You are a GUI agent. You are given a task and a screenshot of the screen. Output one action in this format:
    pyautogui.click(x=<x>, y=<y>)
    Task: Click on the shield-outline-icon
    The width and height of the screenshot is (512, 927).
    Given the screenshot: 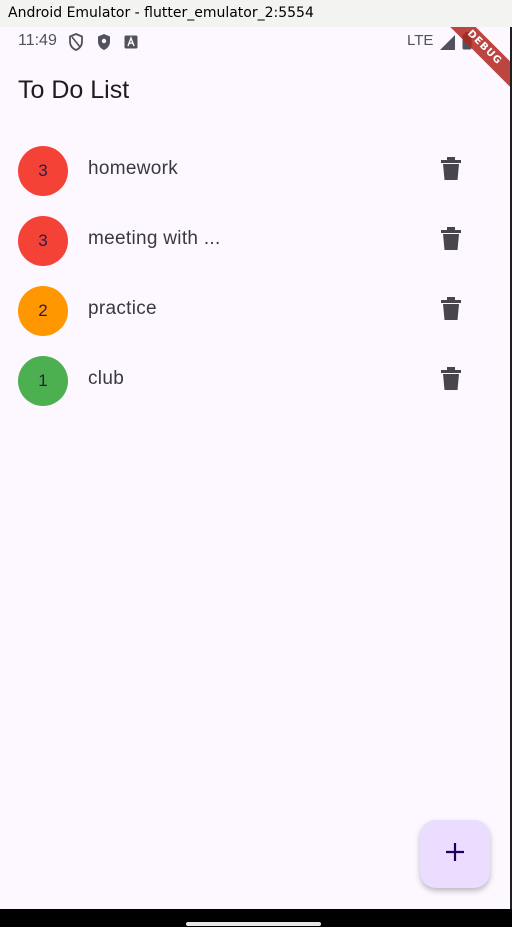 What is the action you would take?
    pyautogui.click(x=76, y=44)
    